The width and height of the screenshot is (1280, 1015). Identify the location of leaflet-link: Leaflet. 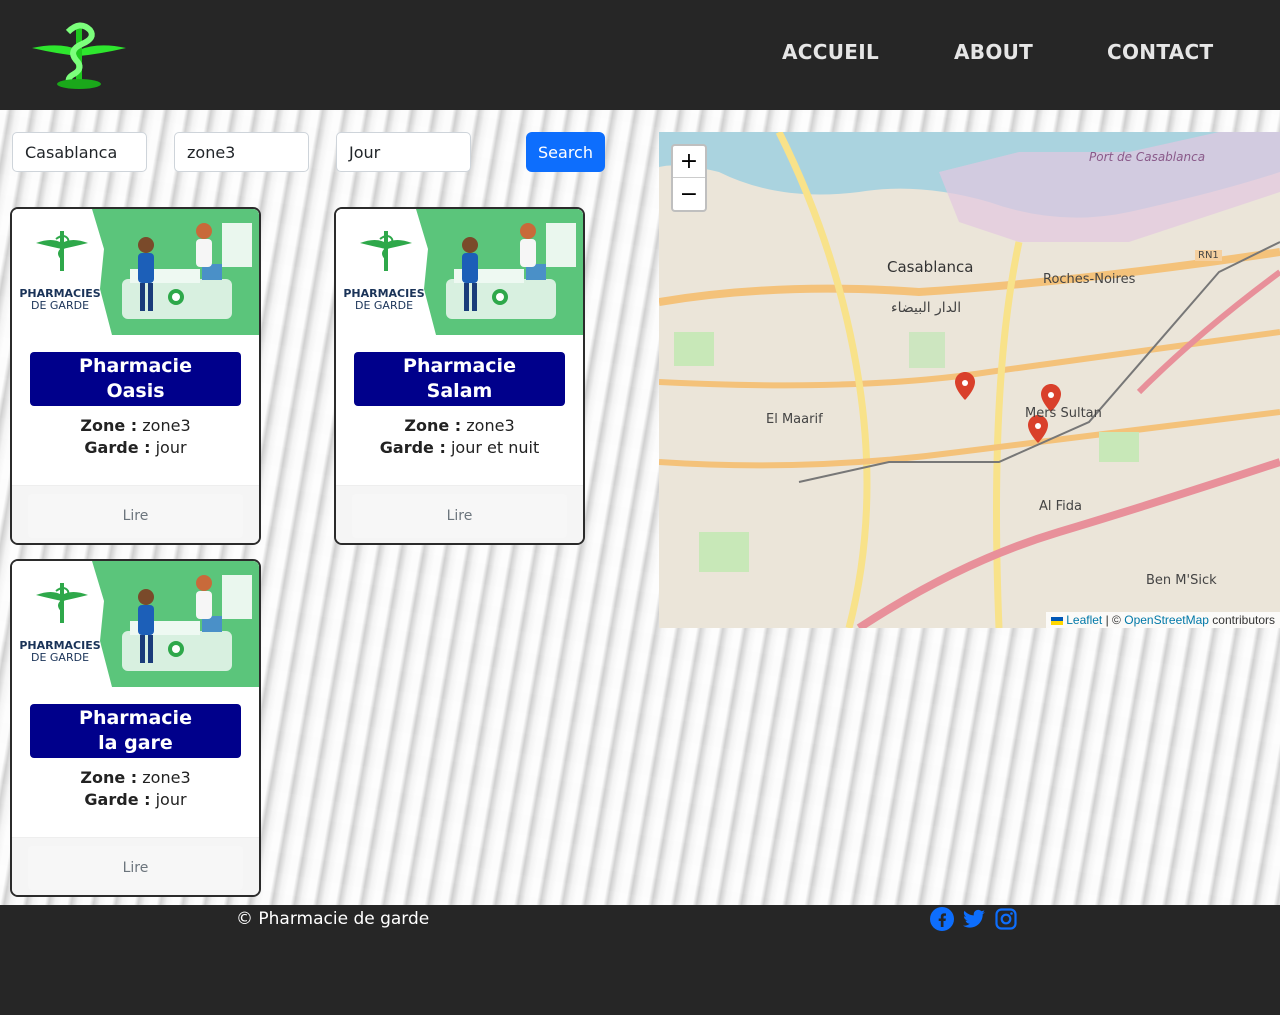
(1084, 620).